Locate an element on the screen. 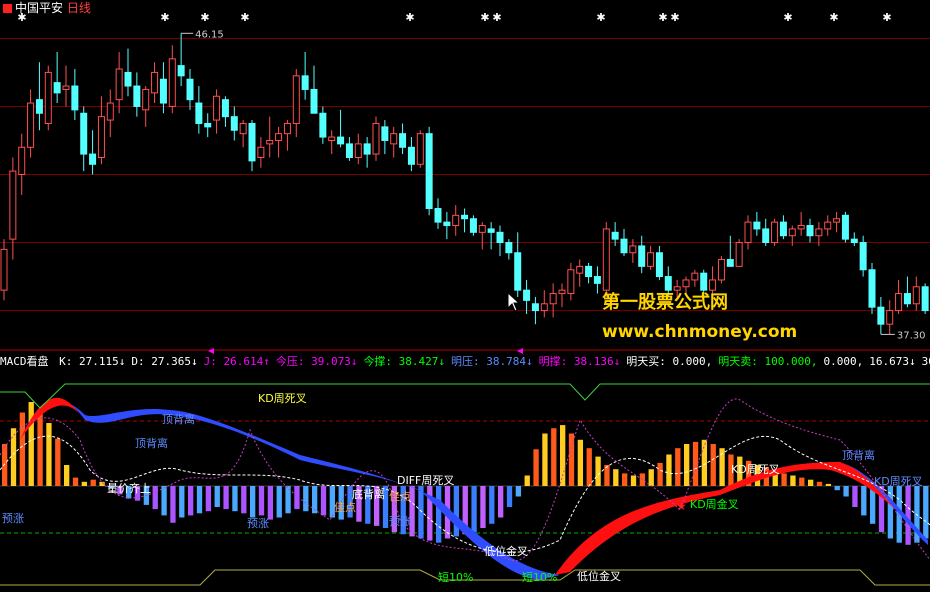 Image resolution: width=930 pixels, height=592 pixels. red-star-icon: ★ is located at coordinates (681, 506).